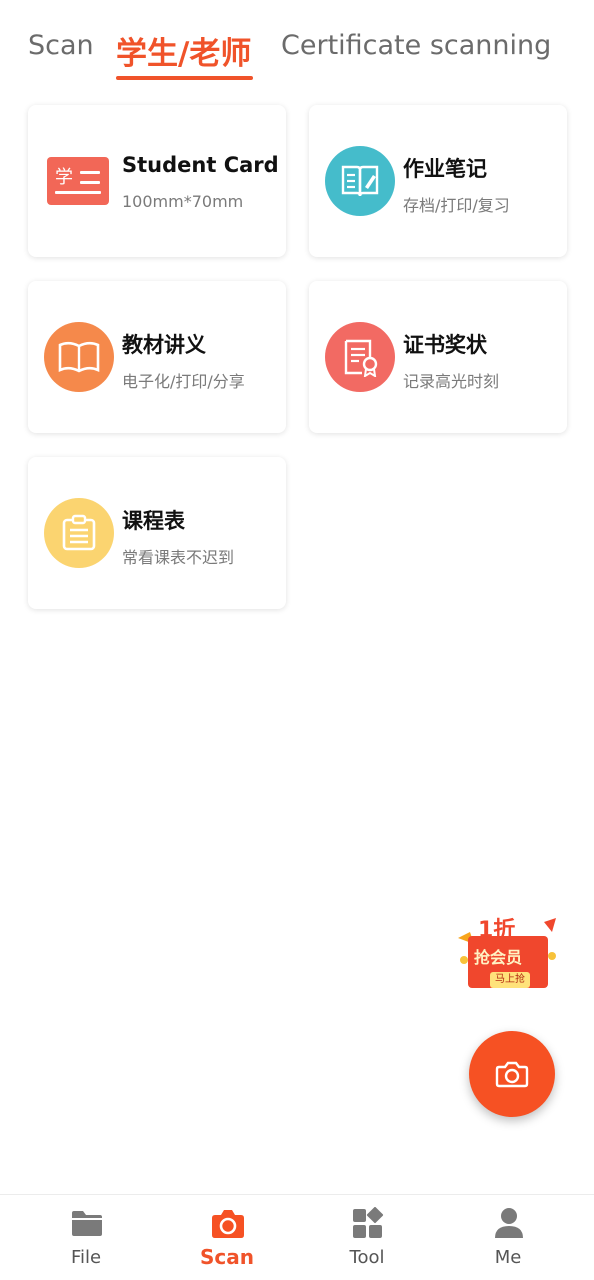 The width and height of the screenshot is (594, 1280). I want to click on active-tab-indicator, so click(184, 78).